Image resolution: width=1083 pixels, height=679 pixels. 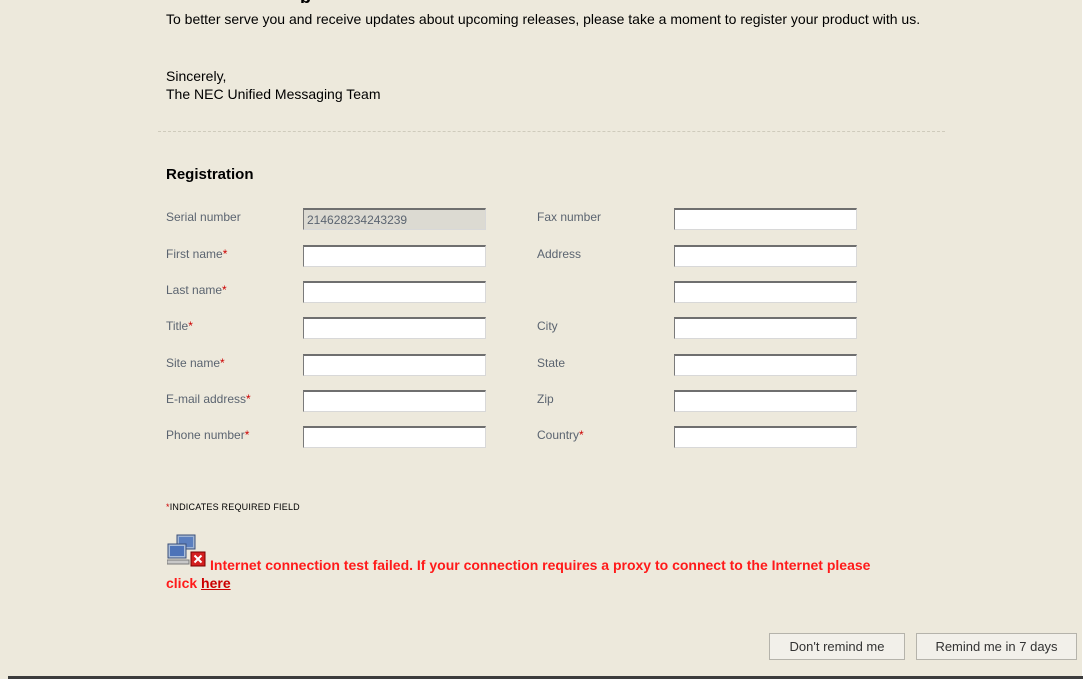 What do you see at coordinates (765, 401) in the screenshot?
I see `zip-input` at bounding box center [765, 401].